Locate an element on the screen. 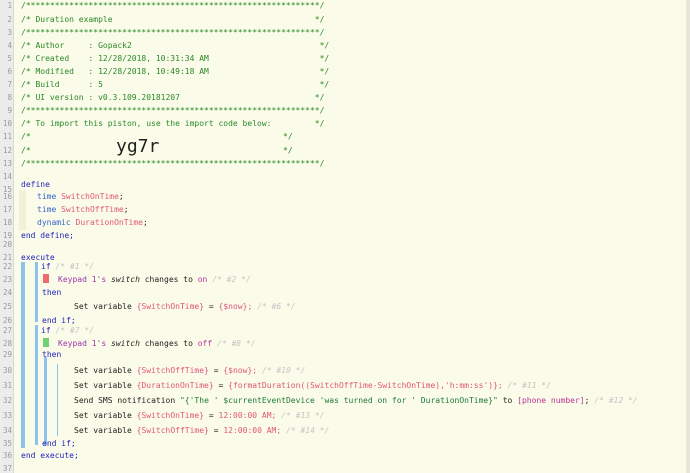 This screenshot has height=473, width=690. header-modified: /* Modified : 12/28/2018, 10:49:18 AM */ is located at coordinates (175, 71).